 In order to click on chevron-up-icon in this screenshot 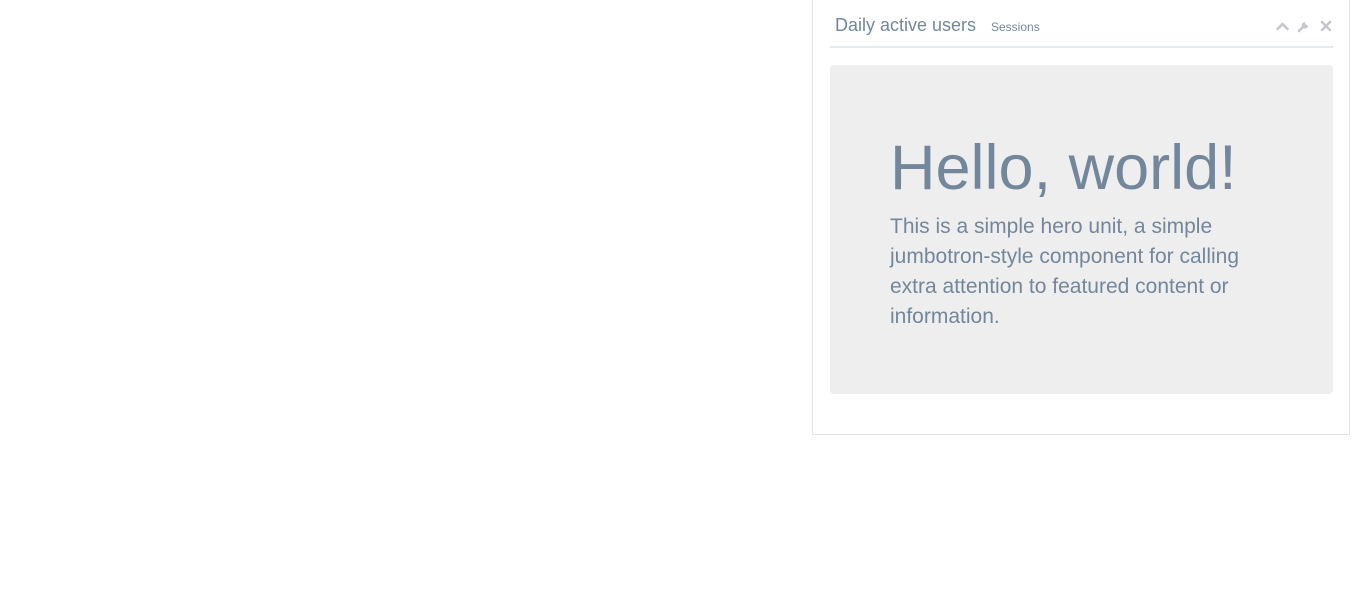, I will do `click(1282, 26)`.